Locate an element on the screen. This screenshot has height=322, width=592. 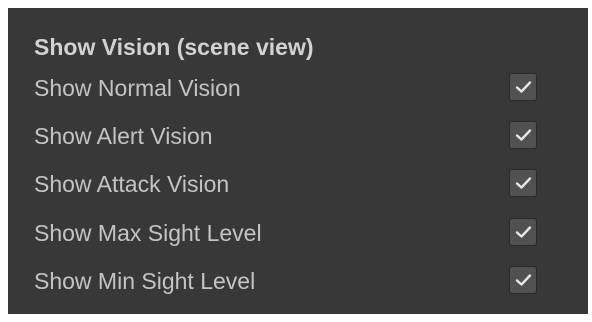
show-max-sight-level-row: Show Max Sight Level is located at coordinates (294, 234).